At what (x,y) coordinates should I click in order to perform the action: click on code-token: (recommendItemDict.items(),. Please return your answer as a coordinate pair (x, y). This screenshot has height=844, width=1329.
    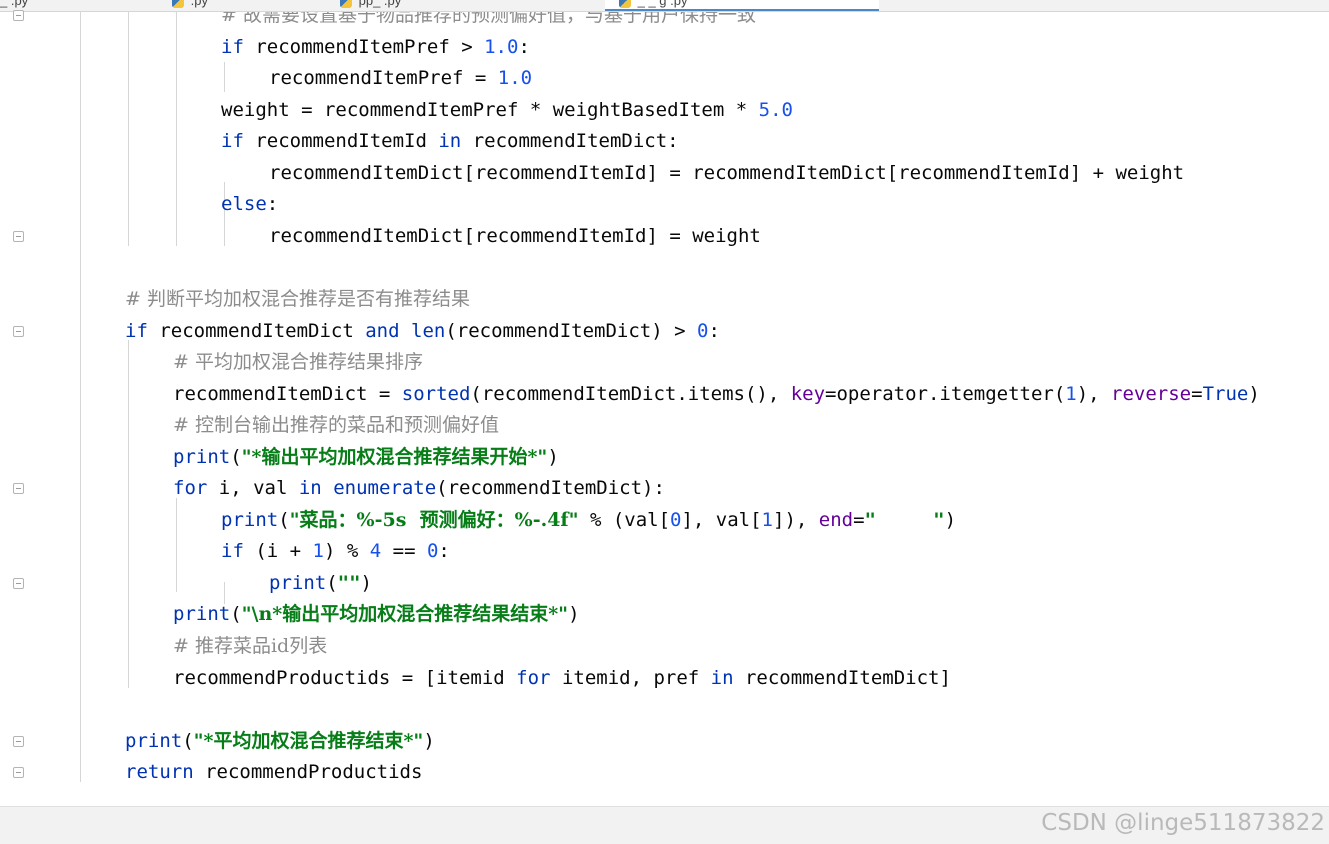
    Looking at the image, I should click on (630, 393).